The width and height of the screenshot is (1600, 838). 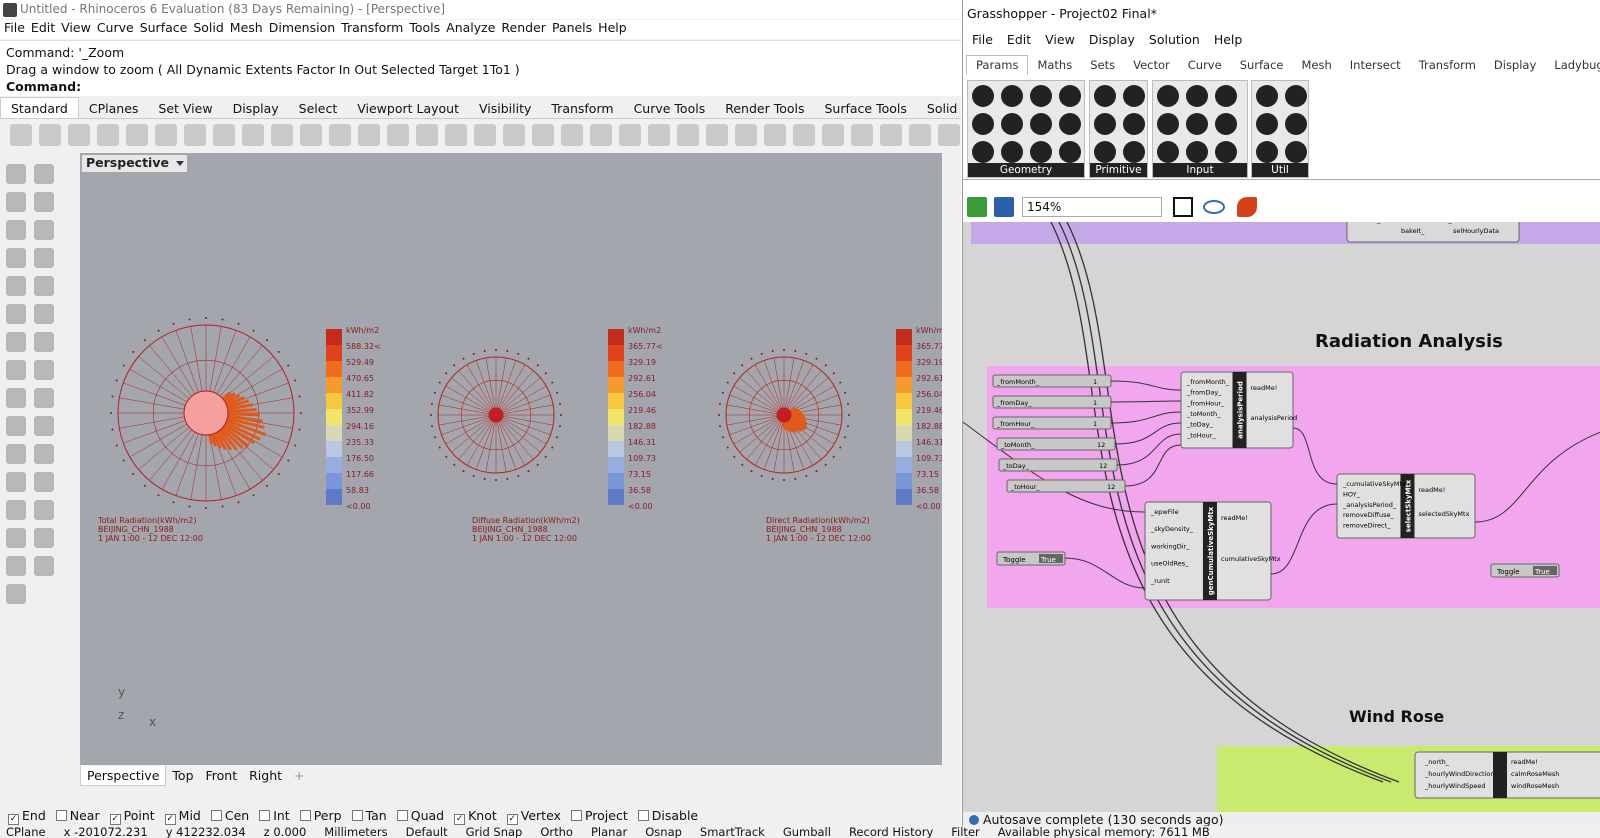 I want to click on tab-solid: Solid, so click(x=939, y=108).